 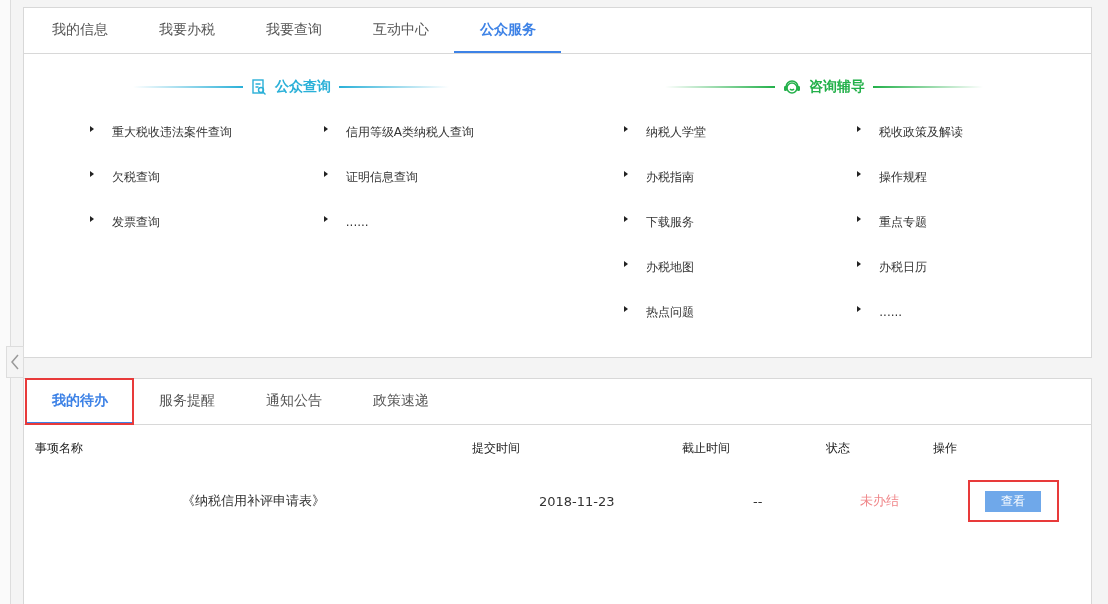 I want to click on table-cell-text: --, so click(x=757, y=501).